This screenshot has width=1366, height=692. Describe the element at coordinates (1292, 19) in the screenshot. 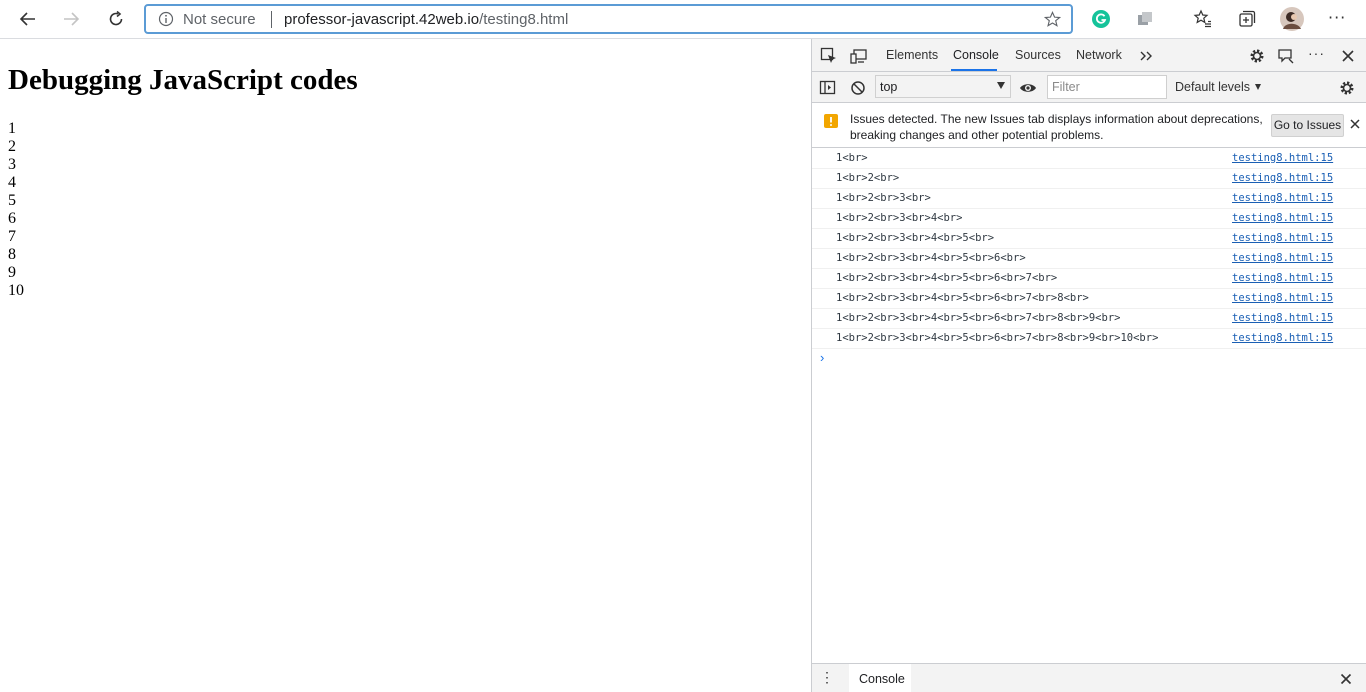

I see `profile-avatar-icon` at that location.